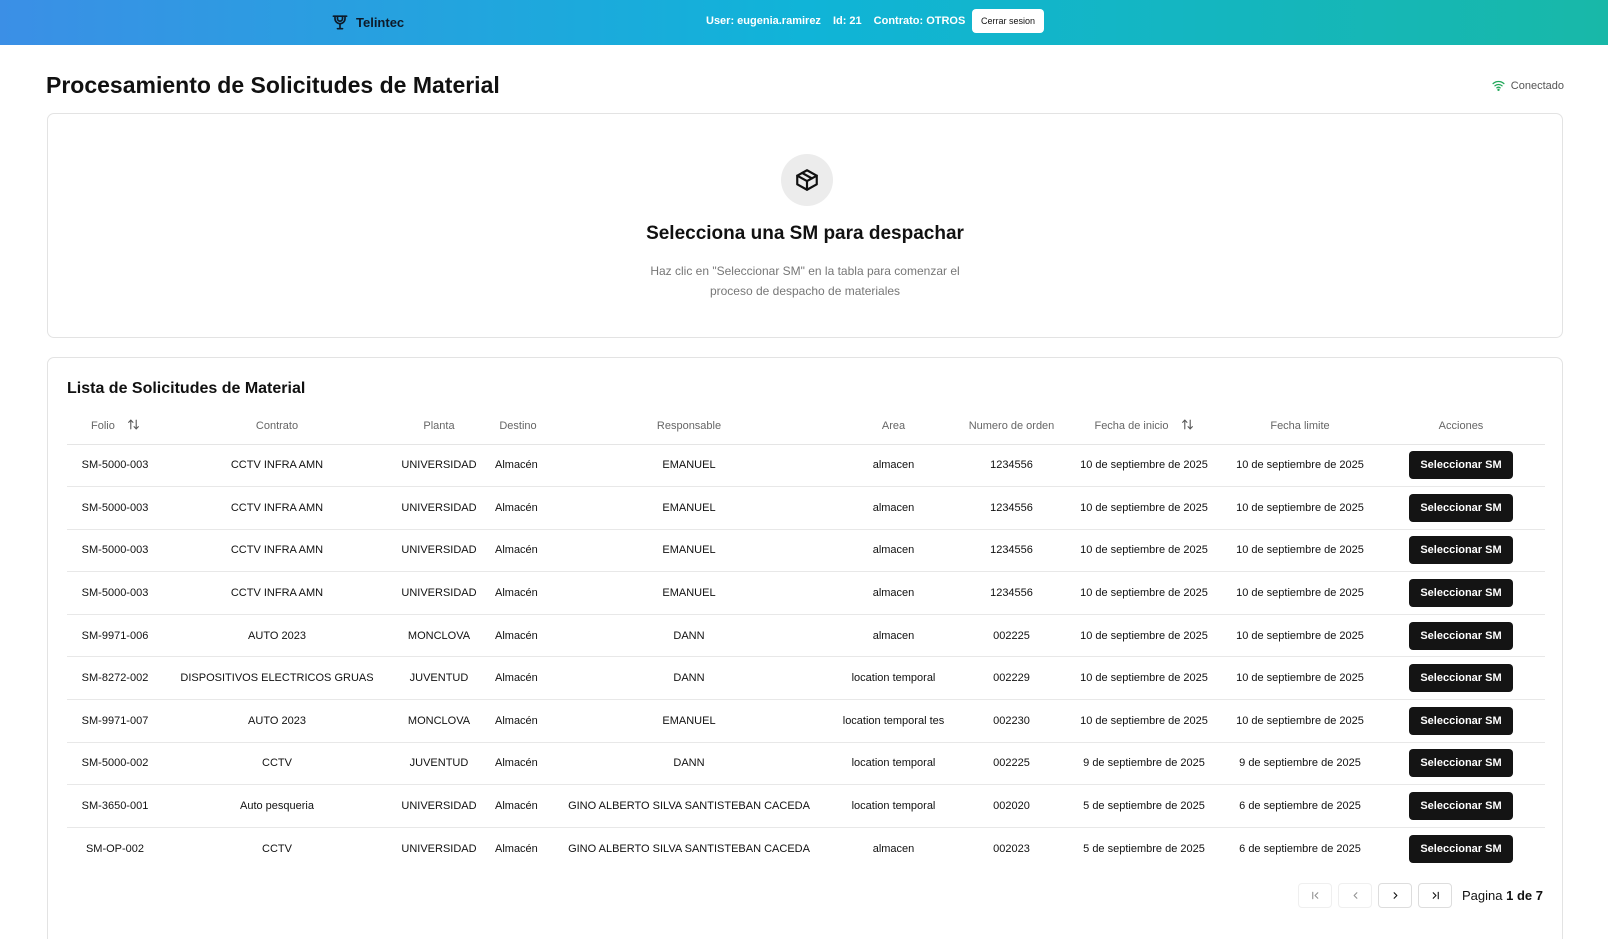 Image resolution: width=1608 pixels, height=939 pixels. I want to click on first-page-button, so click(1315, 895).